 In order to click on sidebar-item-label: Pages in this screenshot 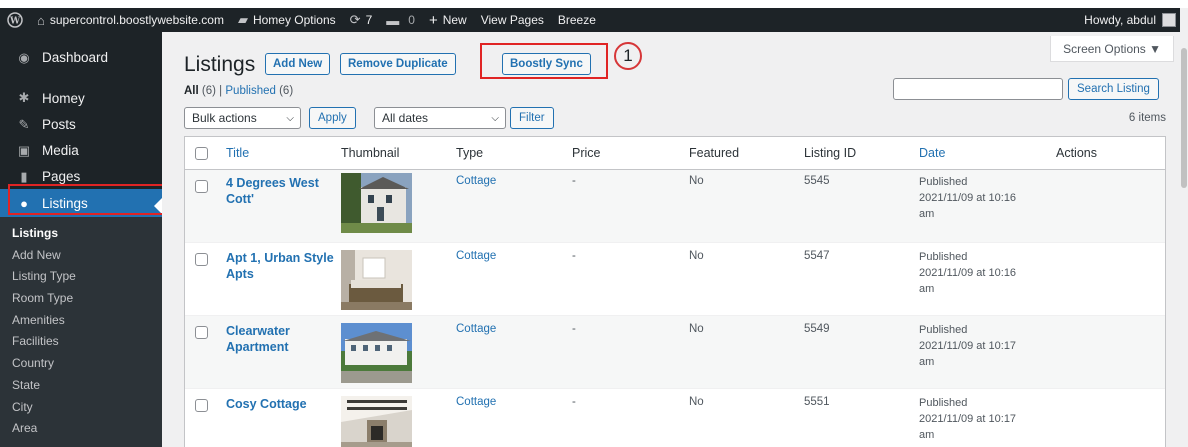, I will do `click(61, 176)`.